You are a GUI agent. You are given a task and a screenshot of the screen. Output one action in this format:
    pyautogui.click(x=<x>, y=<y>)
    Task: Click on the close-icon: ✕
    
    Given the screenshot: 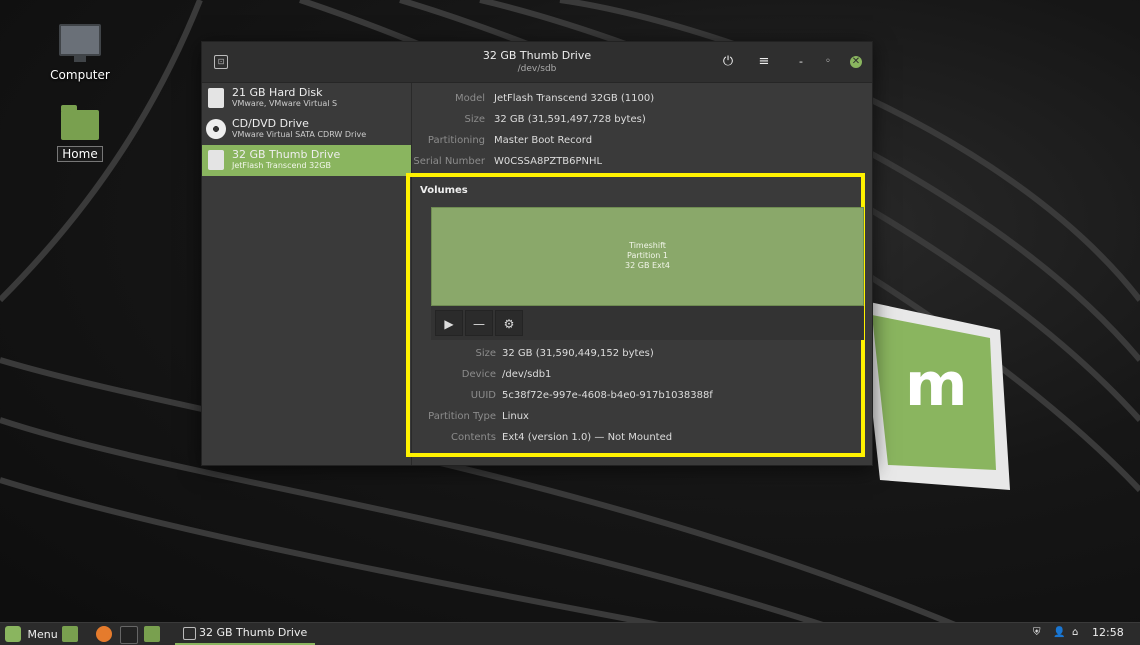 What is the action you would take?
    pyautogui.click(x=856, y=61)
    